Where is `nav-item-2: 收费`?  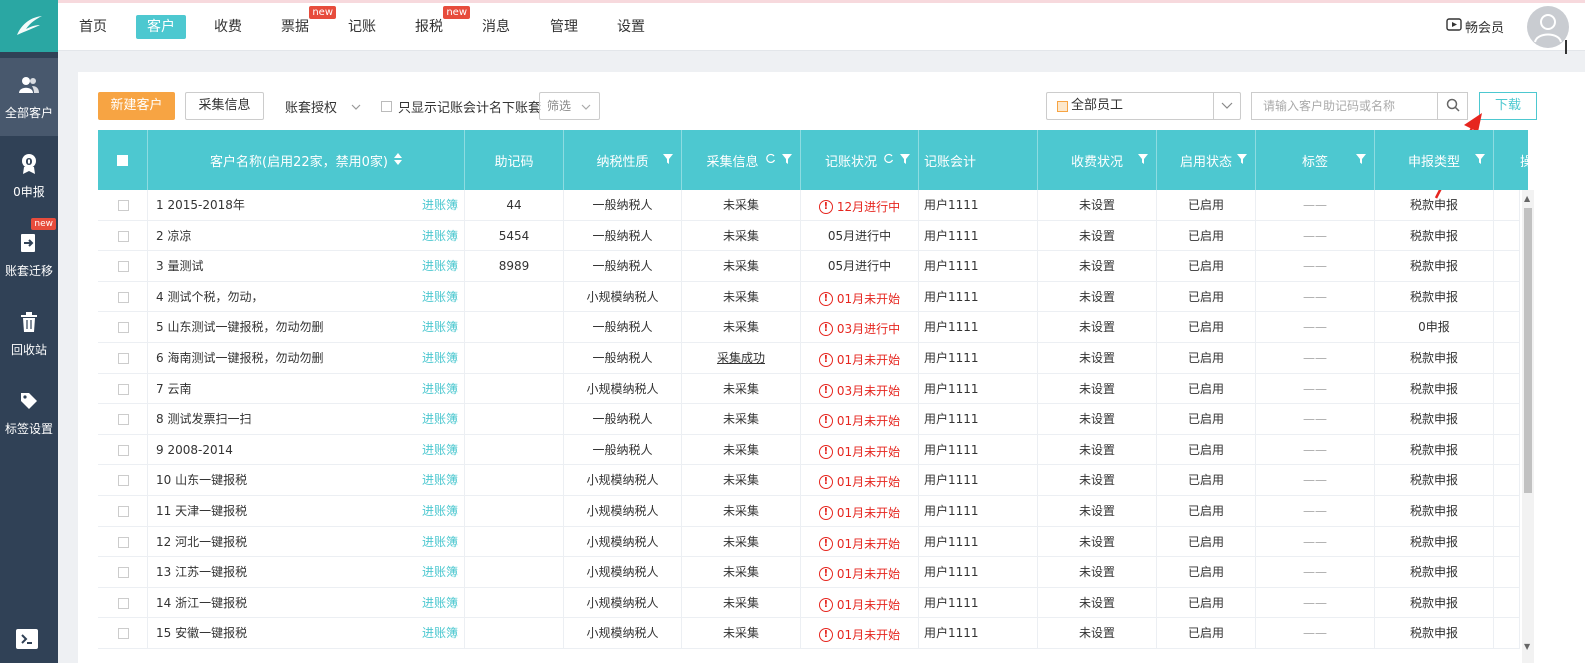 nav-item-2: 收费 is located at coordinates (228, 27).